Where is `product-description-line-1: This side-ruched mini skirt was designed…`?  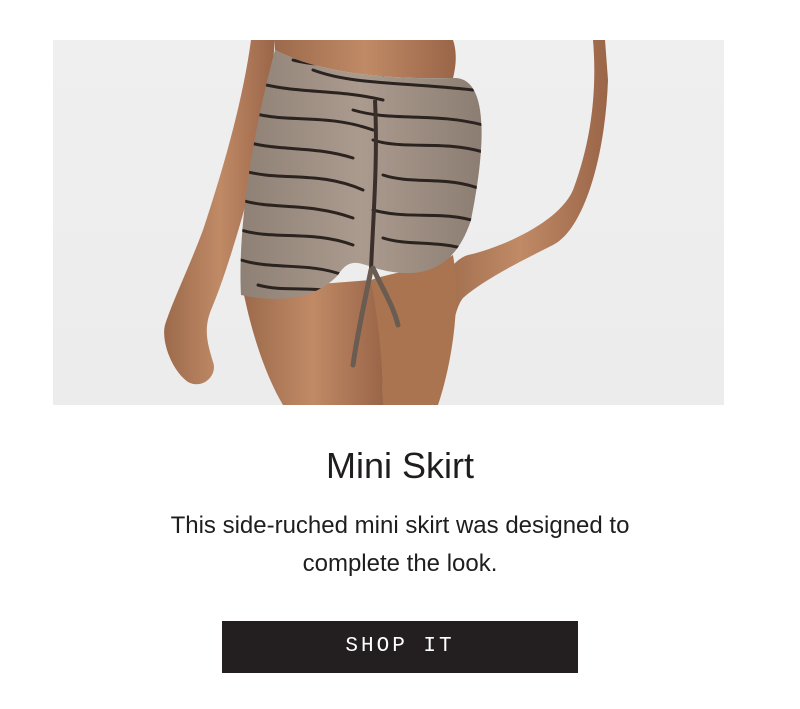 product-description-line-1: This side-ruched mini skirt was designed… is located at coordinates (400, 525).